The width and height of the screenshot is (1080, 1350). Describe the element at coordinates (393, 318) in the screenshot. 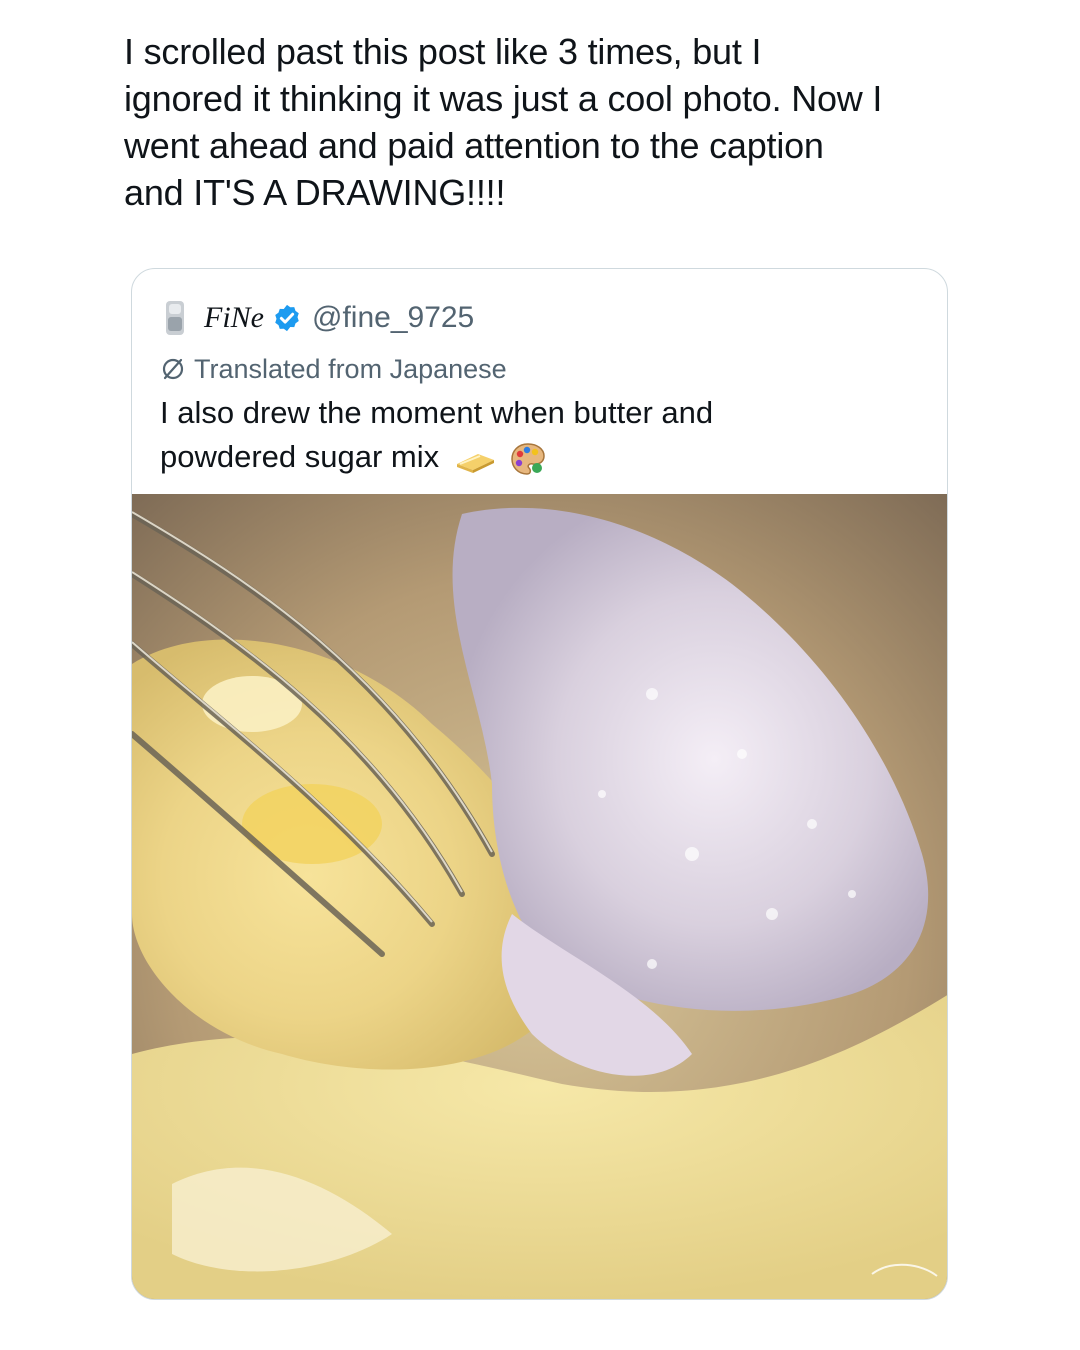

I see `handle: @fine_9725` at that location.